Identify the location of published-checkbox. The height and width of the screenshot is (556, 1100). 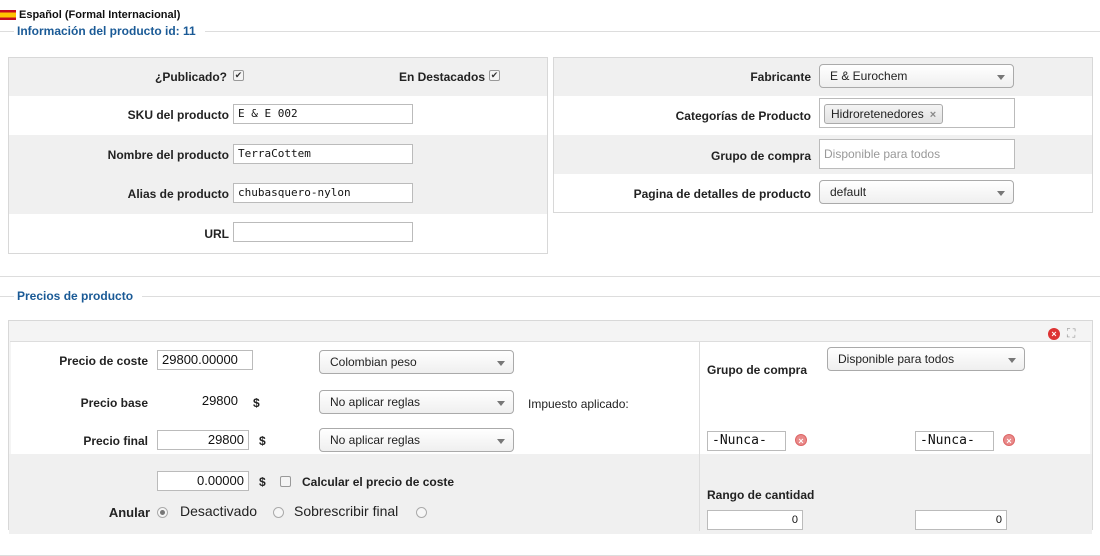
(238, 75).